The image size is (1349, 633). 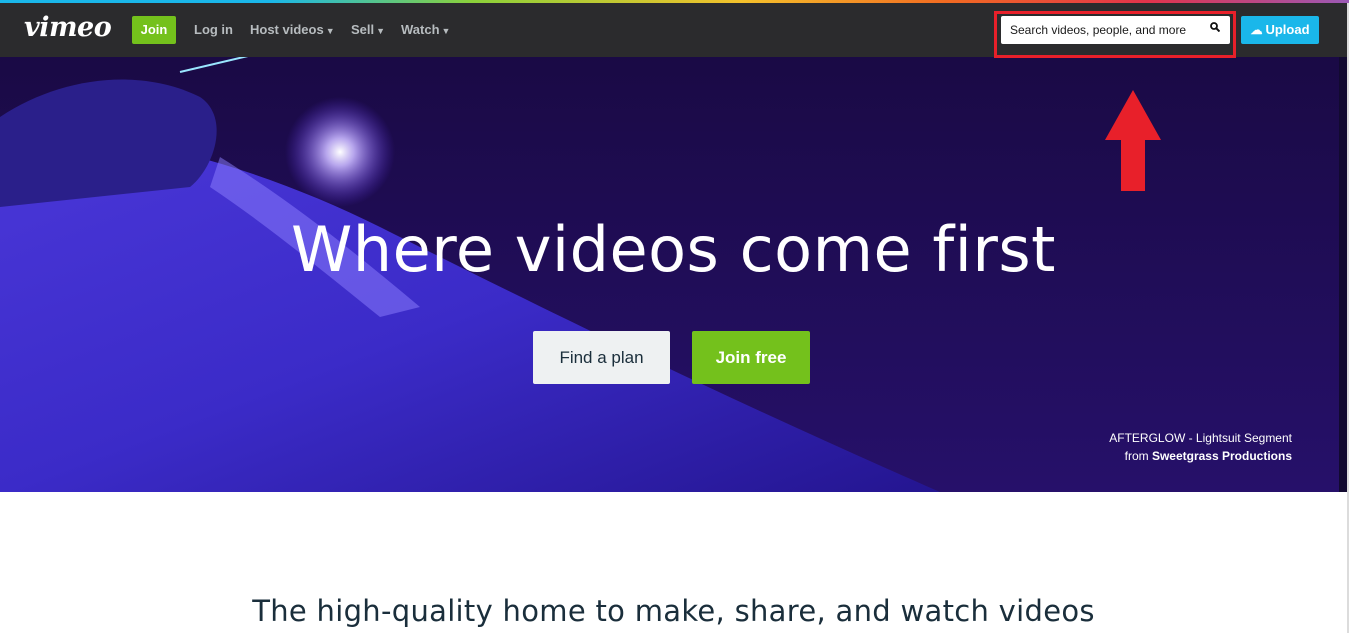 I want to click on watch-label: Watch, so click(x=420, y=29).